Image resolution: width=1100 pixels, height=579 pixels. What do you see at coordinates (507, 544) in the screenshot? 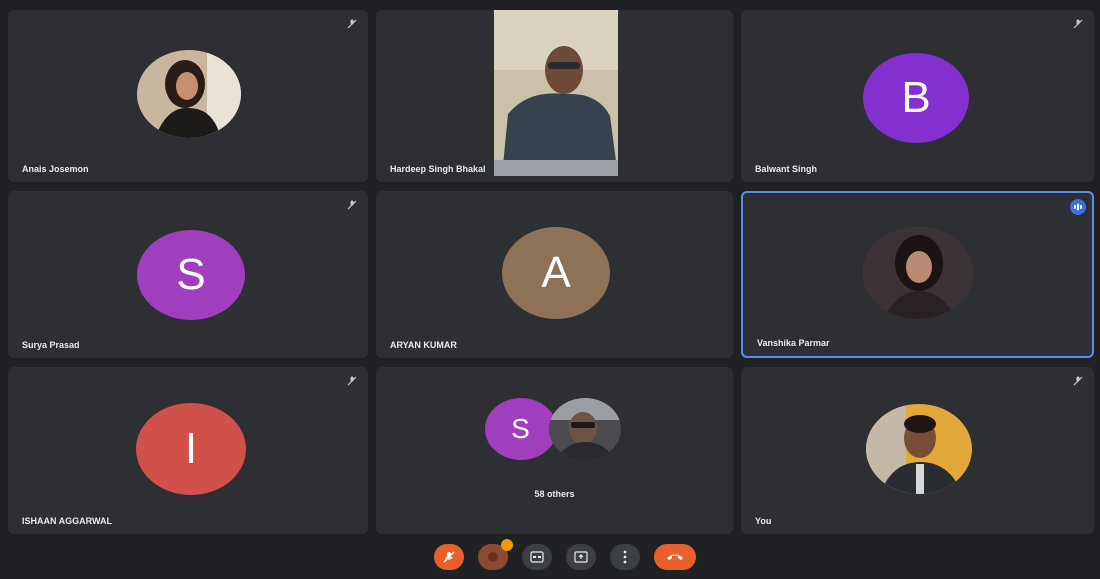
I see `notification-badge` at bounding box center [507, 544].